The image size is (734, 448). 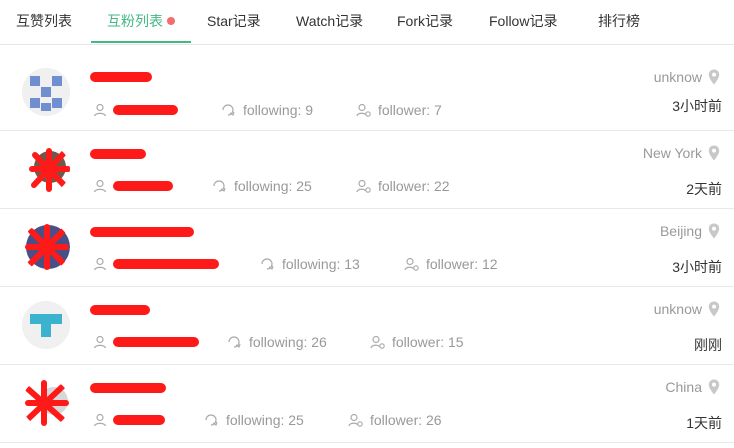 What do you see at coordinates (406, 420) in the screenshot?
I see `follower-text: follower: 26` at bounding box center [406, 420].